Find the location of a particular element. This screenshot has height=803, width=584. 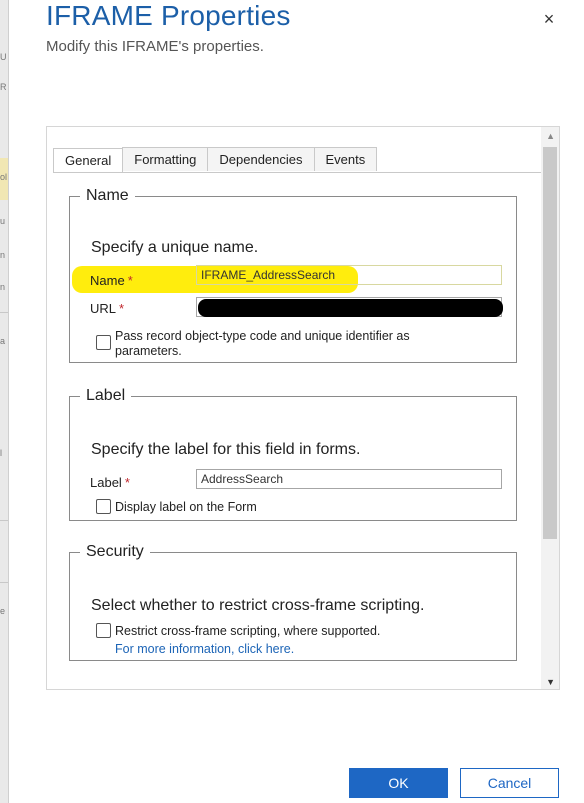

label-field: AddressSearch is located at coordinates (349, 479).